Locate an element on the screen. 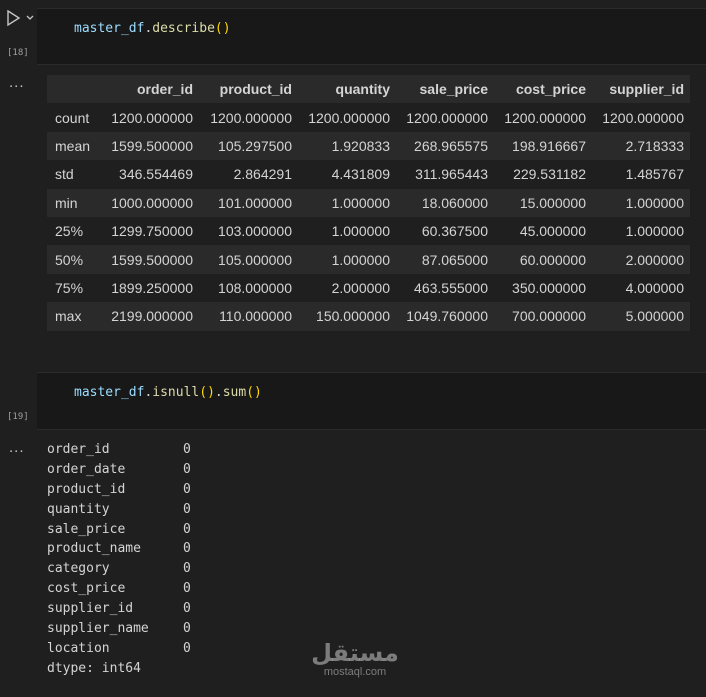  run-cell-button is located at coordinates (21, 18).